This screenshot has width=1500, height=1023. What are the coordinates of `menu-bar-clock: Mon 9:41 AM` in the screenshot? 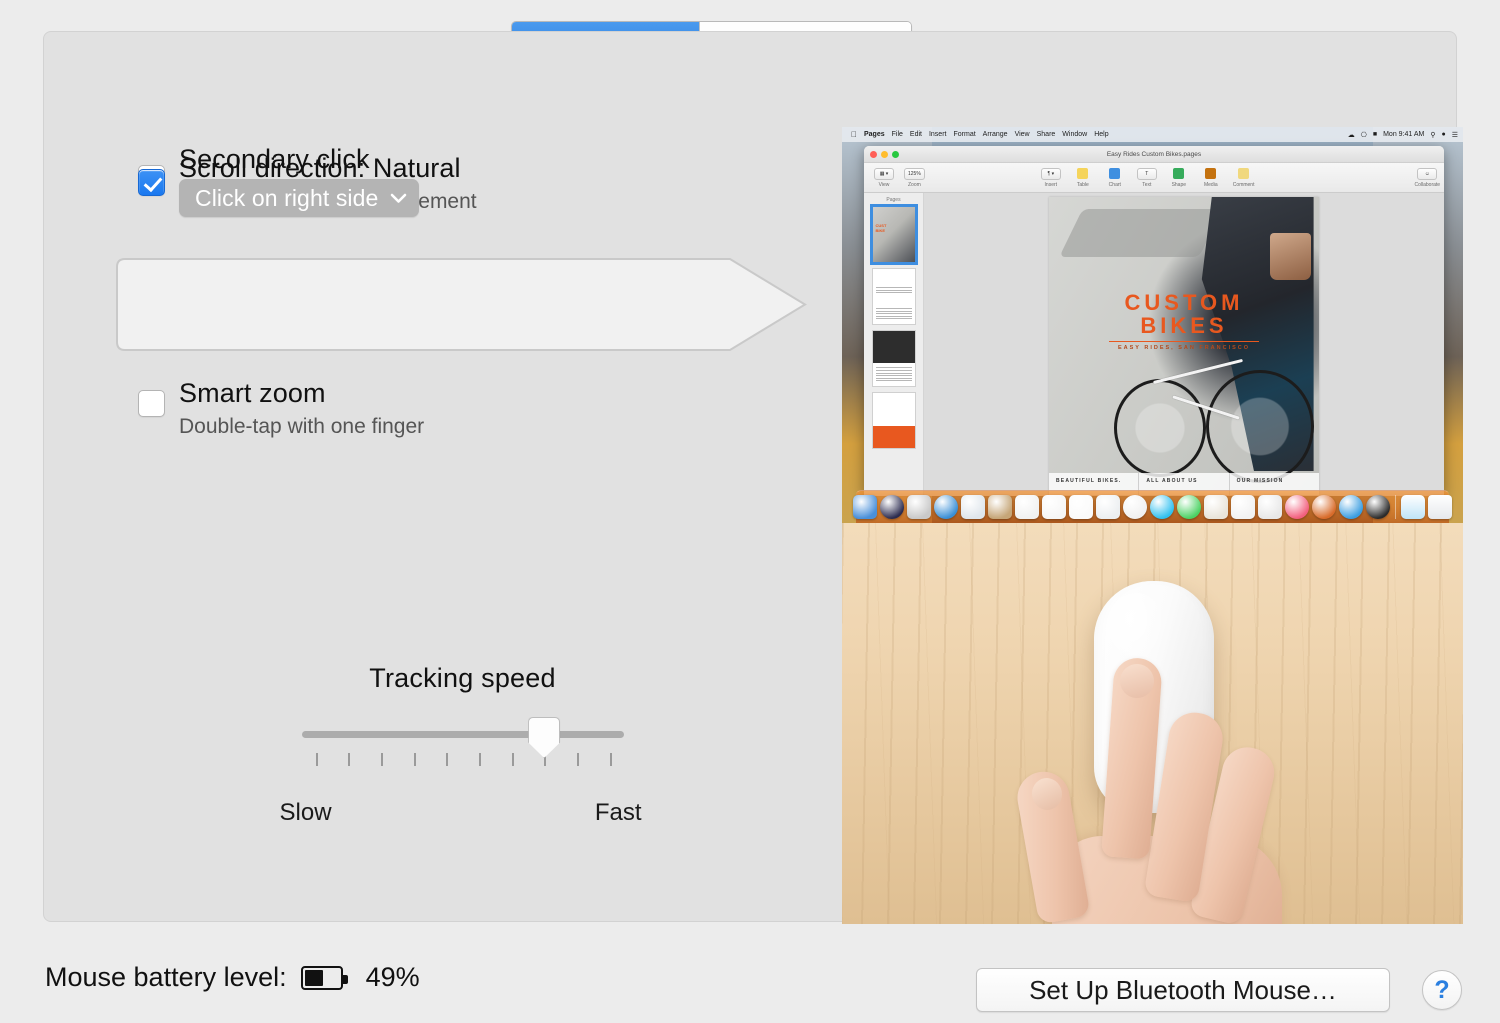 It's located at (1403, 134).